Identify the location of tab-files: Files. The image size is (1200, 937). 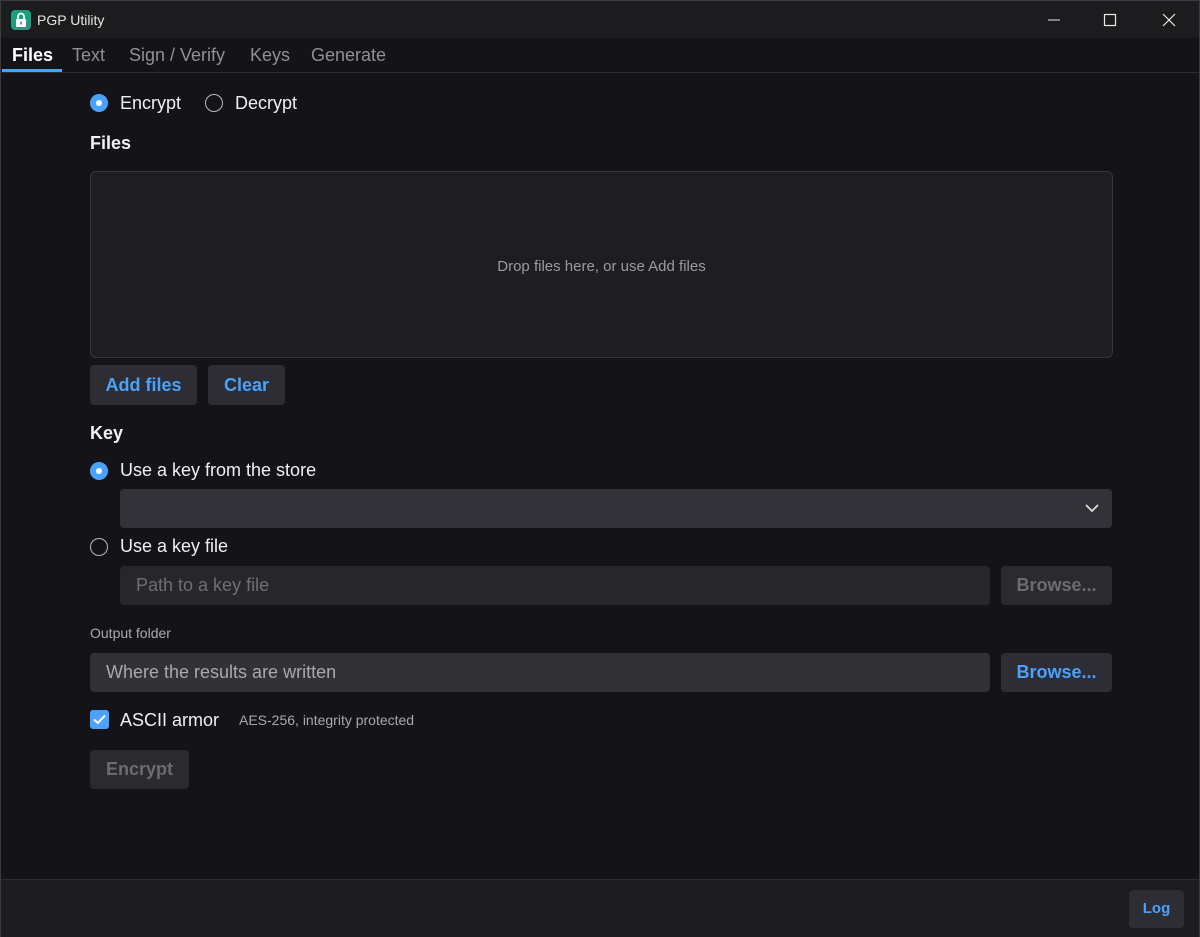
(32, 57).